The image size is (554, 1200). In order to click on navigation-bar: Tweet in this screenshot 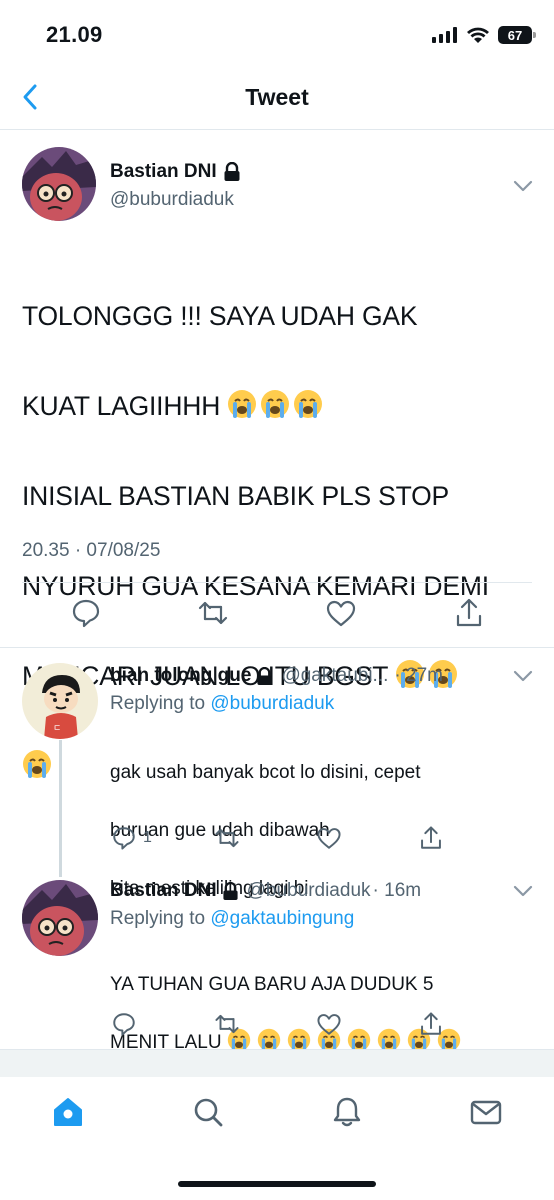, I will do `click(277, 100)`.